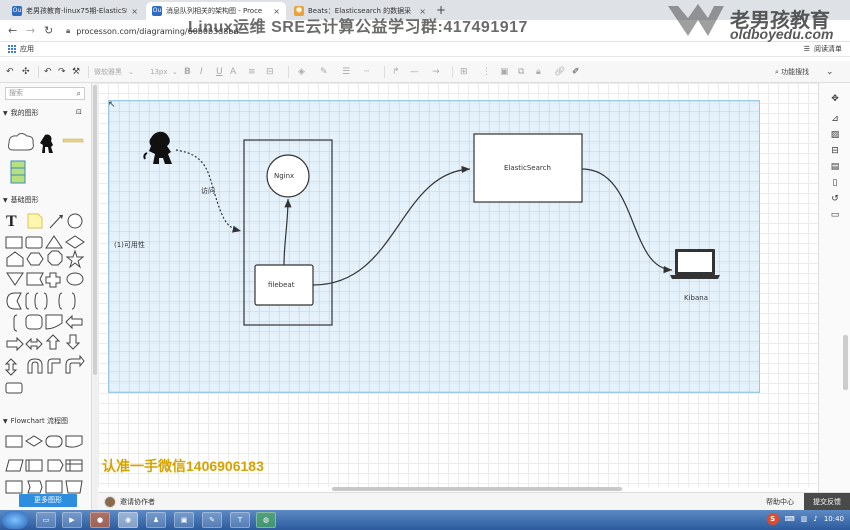 Image resolution: width=850 pixels, height=530 pixels. What do you see at coordinates (45, 93) in the screenshot?
I see `shape-search-input: 搜索 ⌕` at bounding box center [45, 93].